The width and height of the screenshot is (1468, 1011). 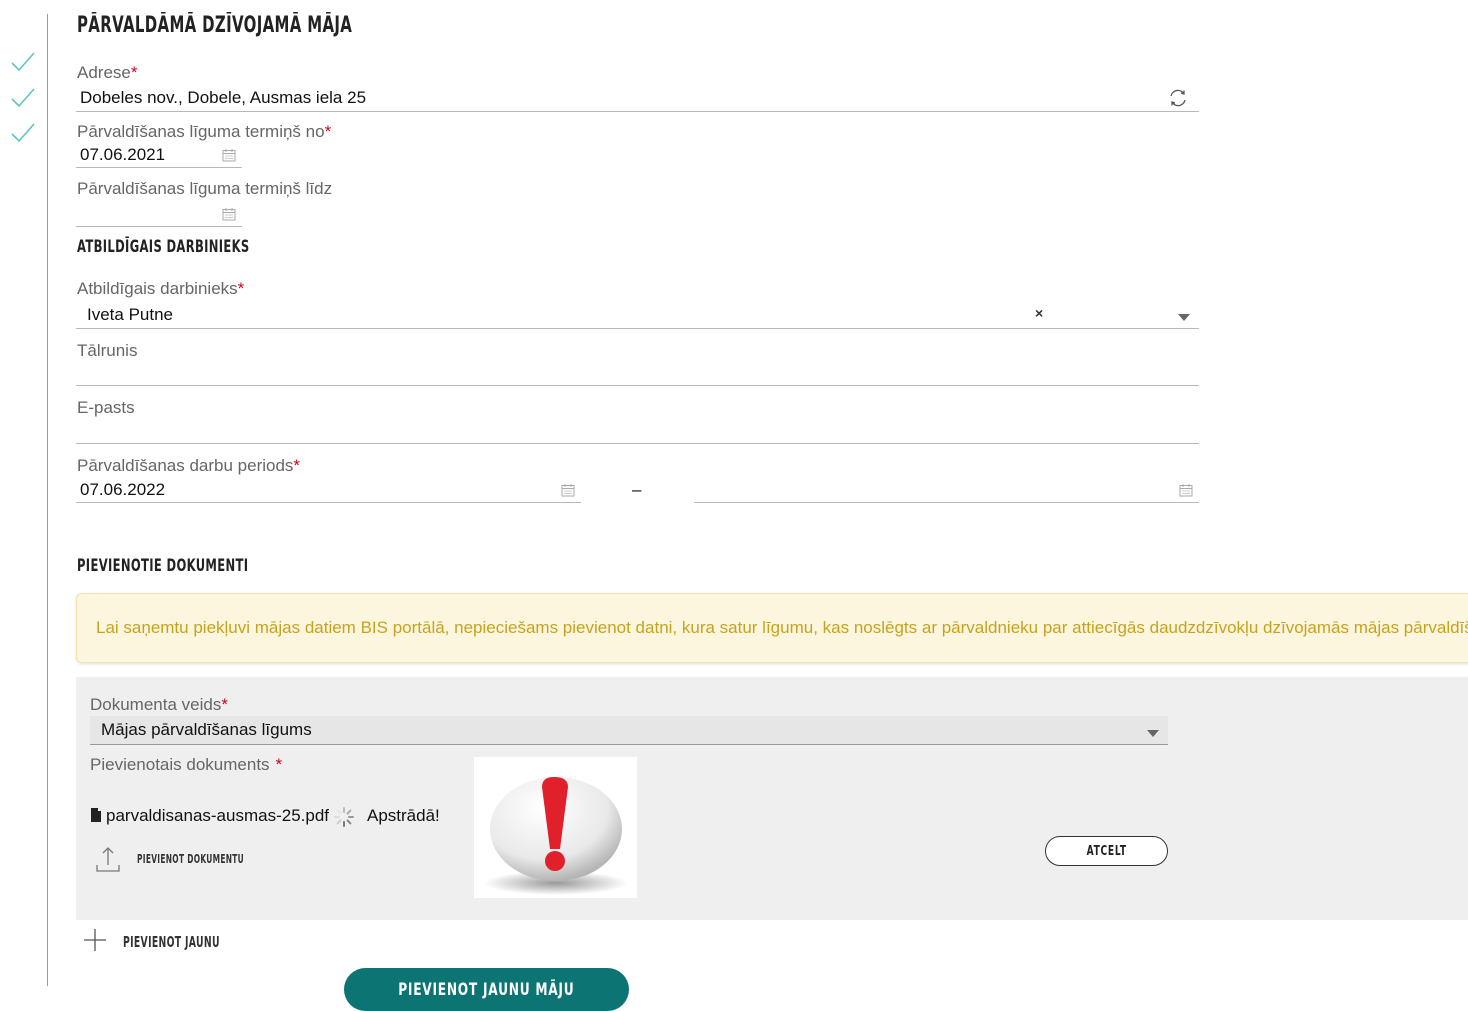 What do you see at coordinates (96, 815) in the screenshot?
I see `file-icon` at bounding box center [96, 815].